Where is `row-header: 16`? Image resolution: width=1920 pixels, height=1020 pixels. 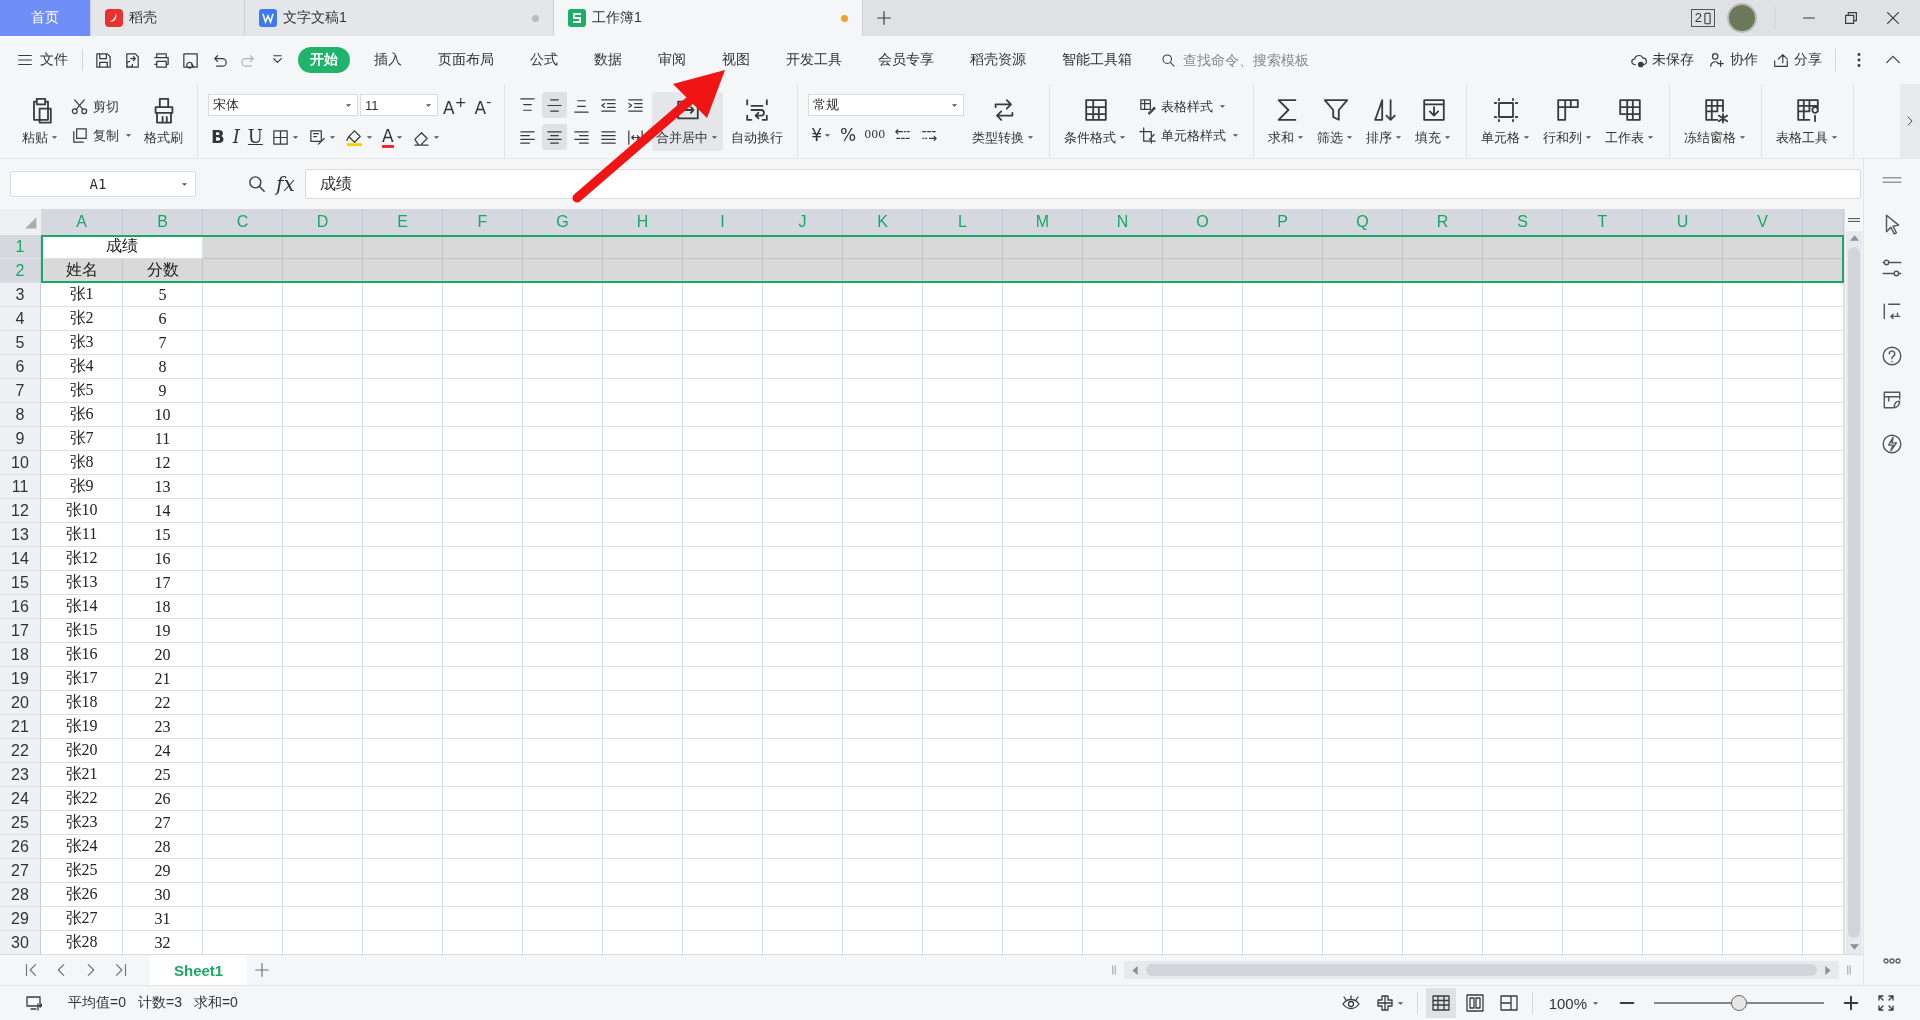
row-header: 16 is located at coordinates (20, 607).